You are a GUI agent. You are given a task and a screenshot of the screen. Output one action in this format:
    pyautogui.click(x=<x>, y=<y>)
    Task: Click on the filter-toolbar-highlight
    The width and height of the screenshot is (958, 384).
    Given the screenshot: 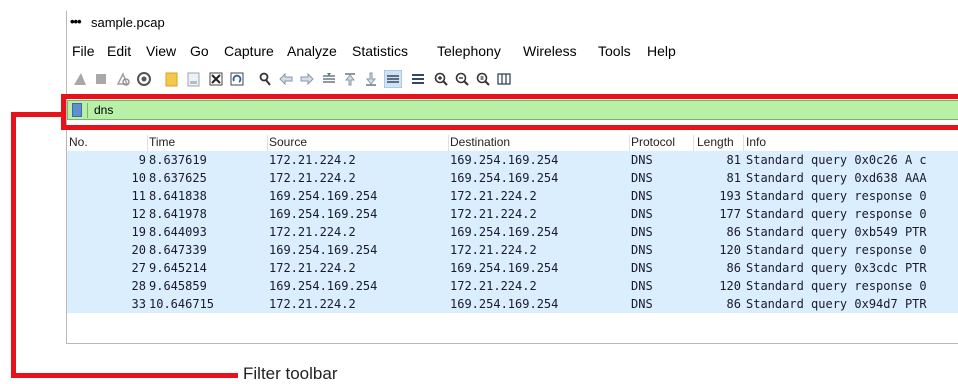 What is the action you would take?
    pyautogui.click(x=509, y=112)
    